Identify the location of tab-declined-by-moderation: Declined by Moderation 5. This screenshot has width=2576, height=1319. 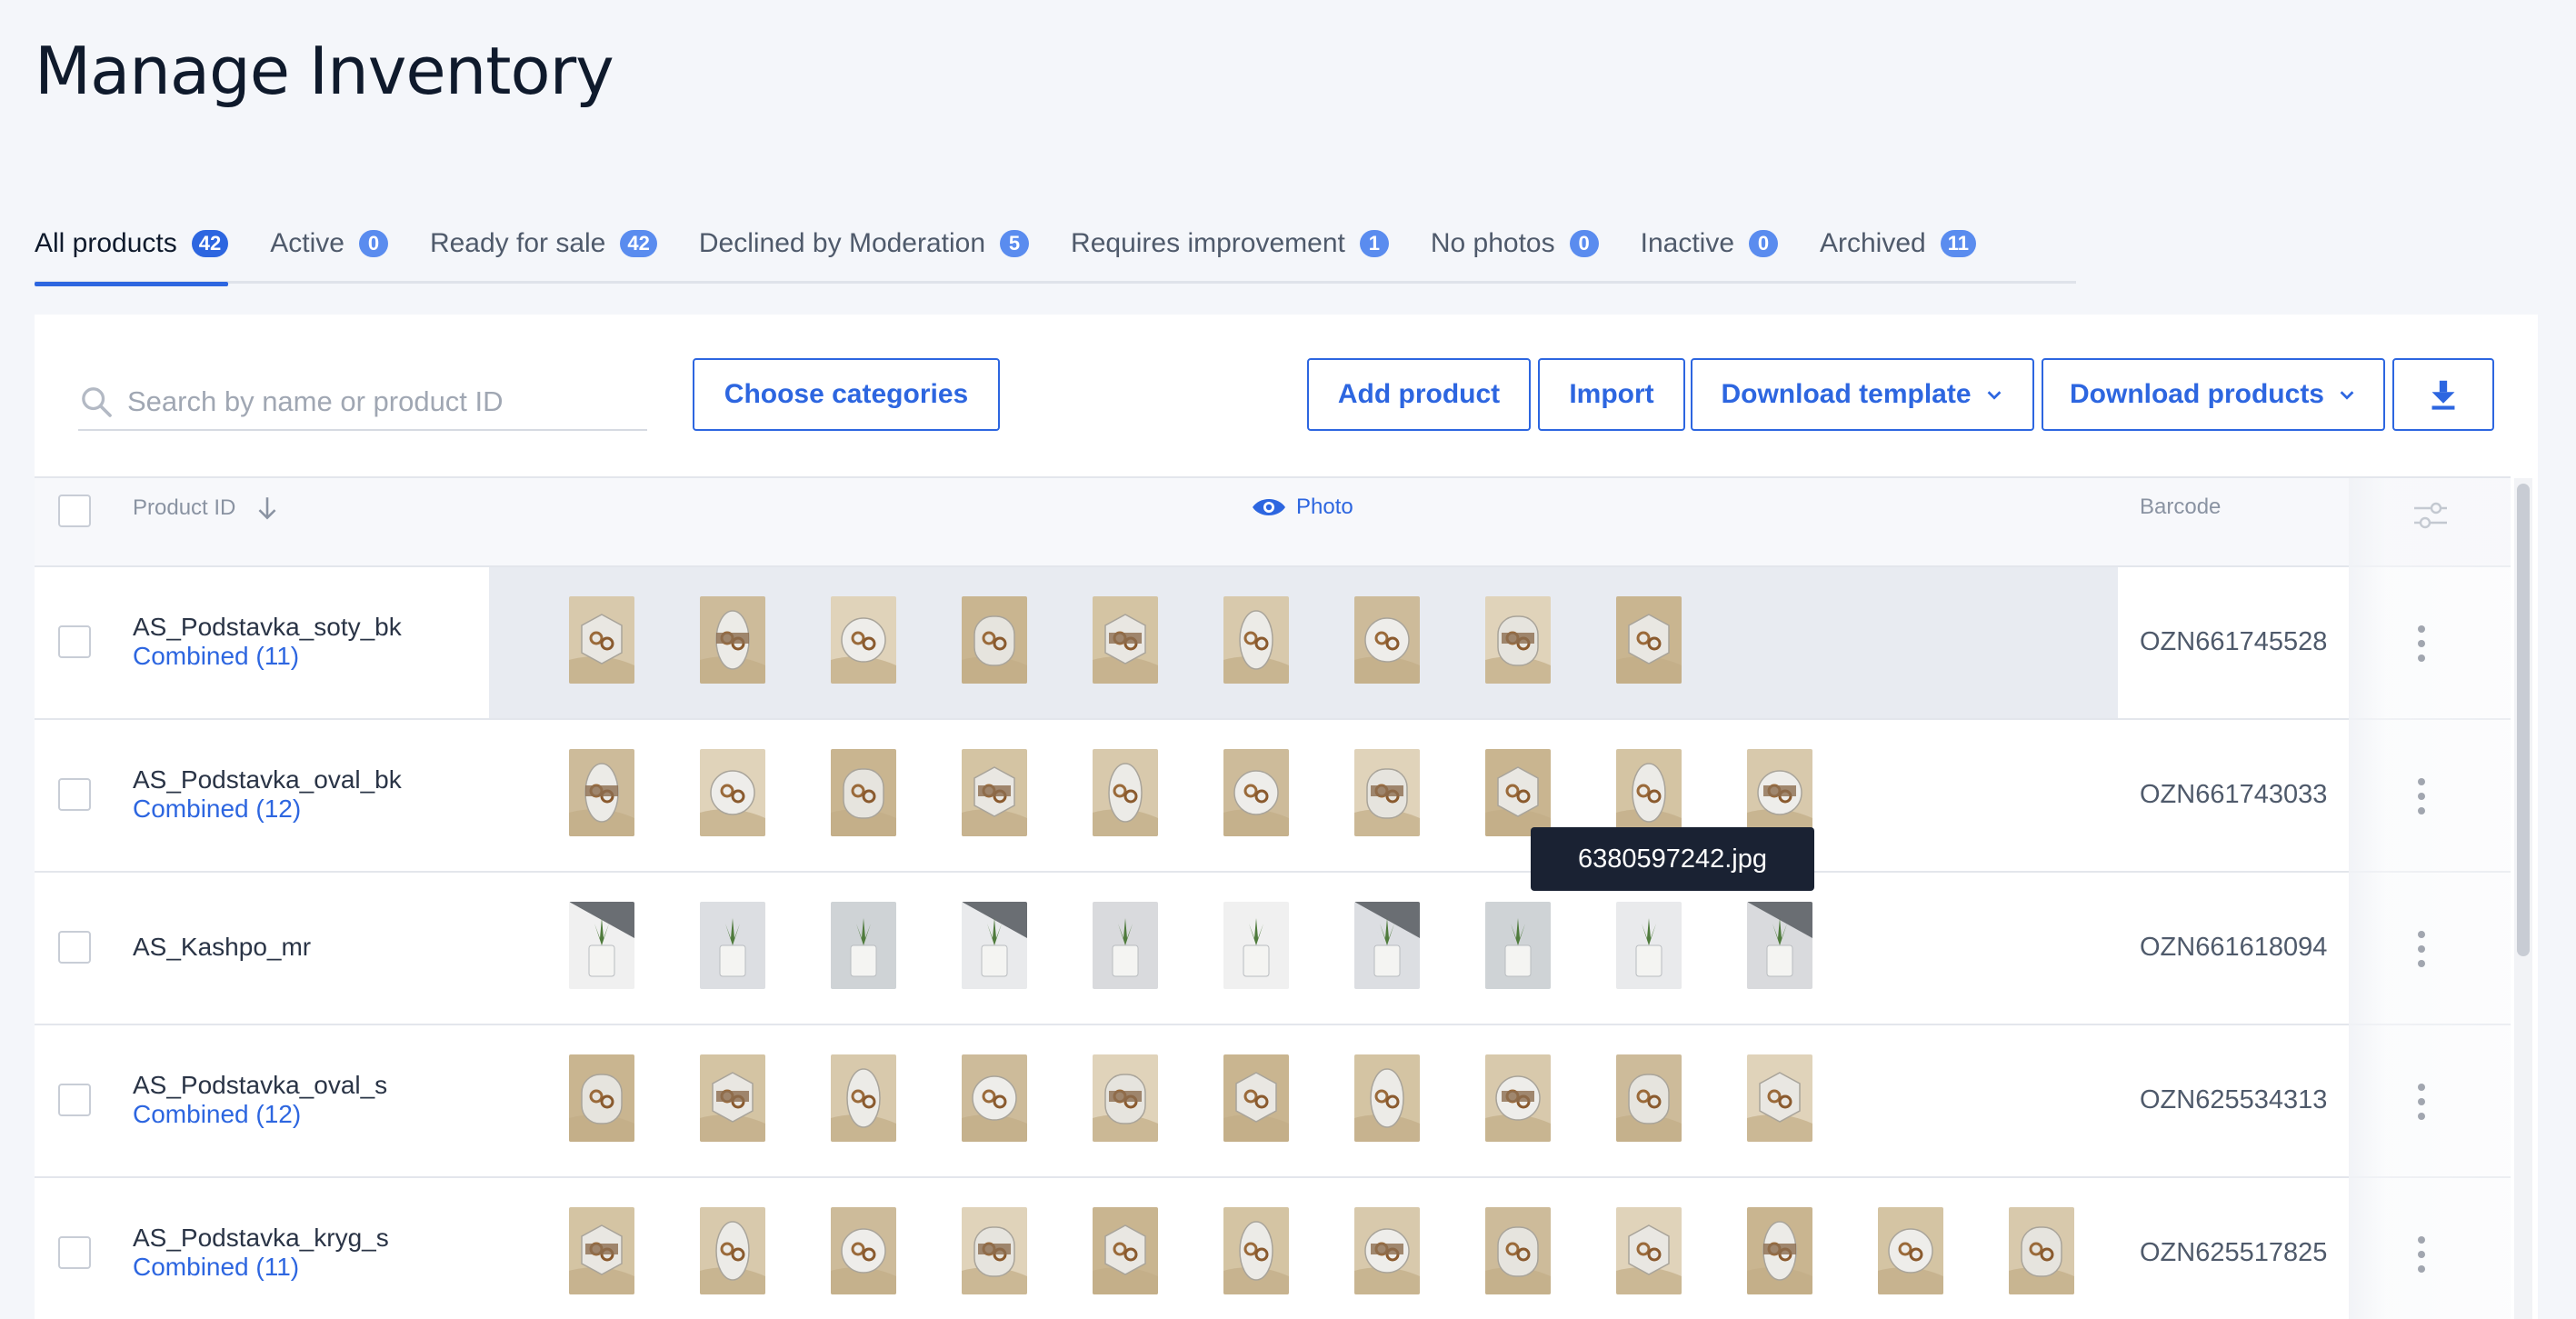
(864, 249).